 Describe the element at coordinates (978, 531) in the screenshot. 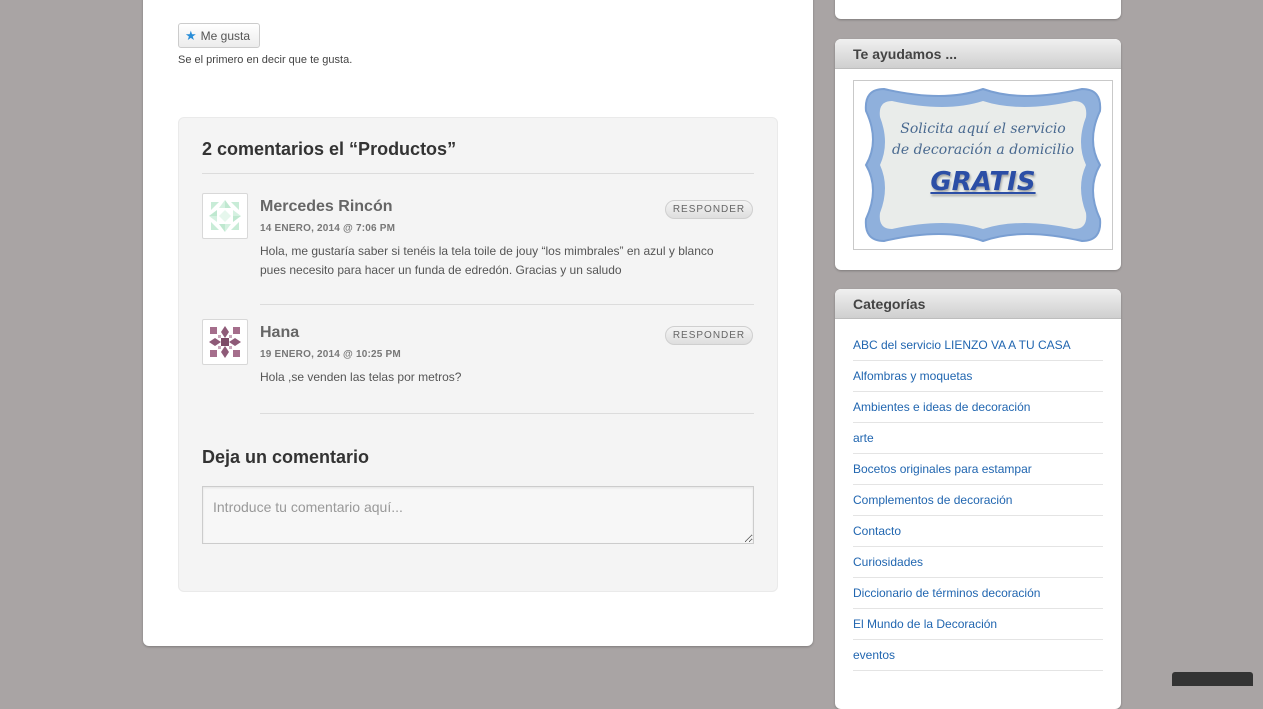

I see `category-link: Contacto` at that location.